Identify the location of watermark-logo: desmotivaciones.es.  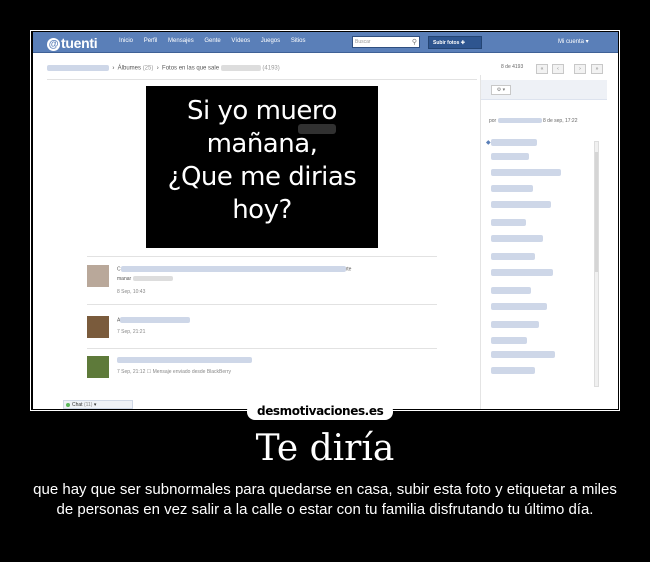
(320, 411).